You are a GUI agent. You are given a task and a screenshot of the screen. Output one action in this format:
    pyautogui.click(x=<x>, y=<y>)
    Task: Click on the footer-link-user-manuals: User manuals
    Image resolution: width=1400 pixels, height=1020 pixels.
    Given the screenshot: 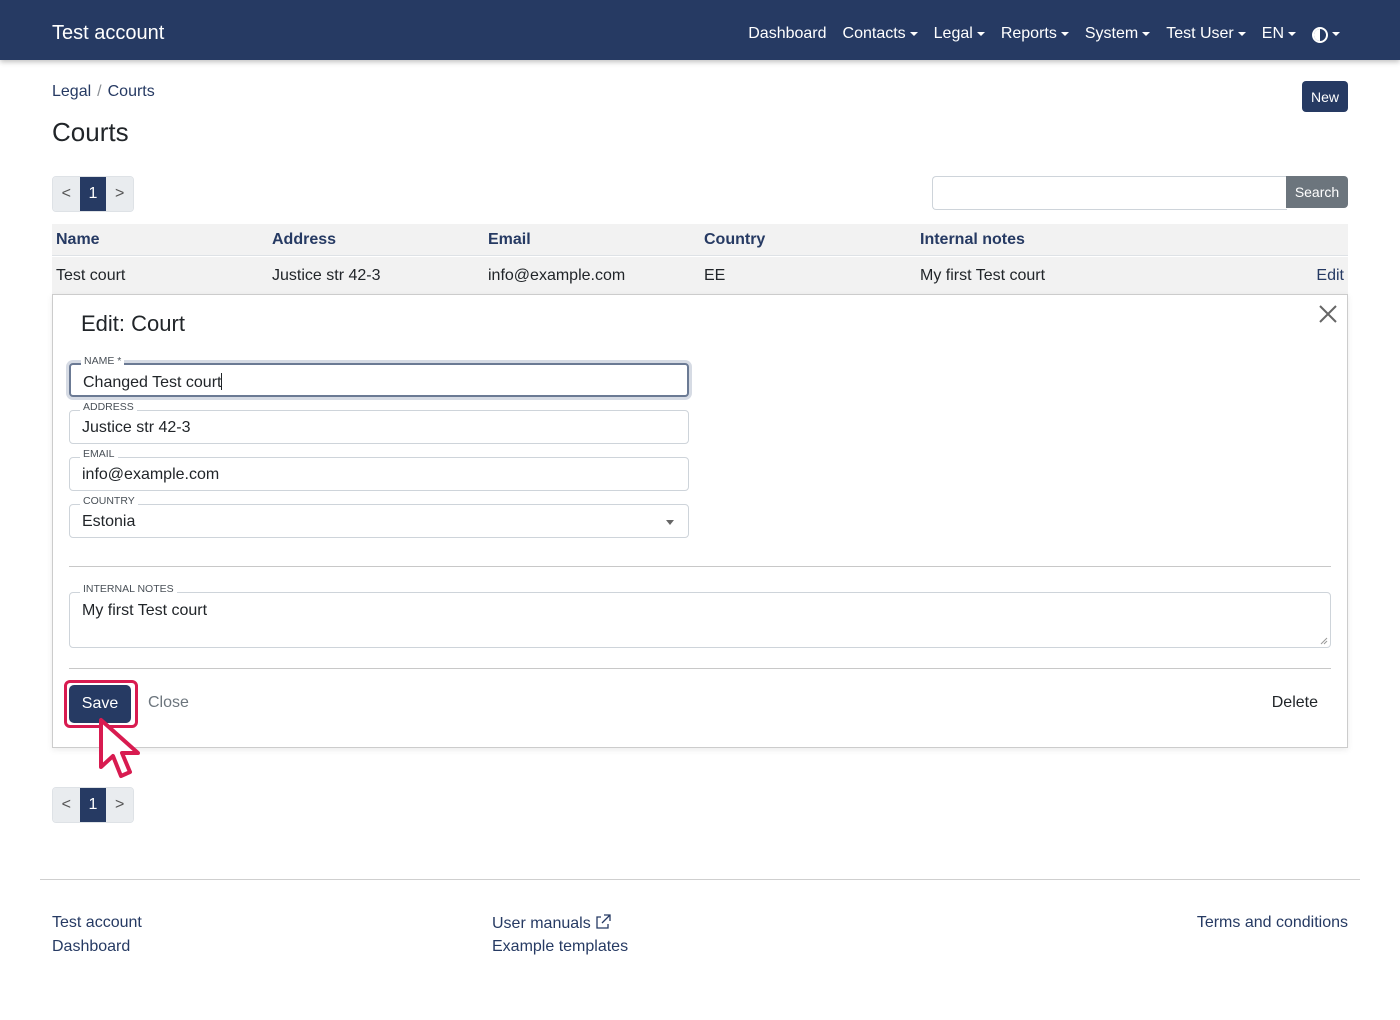 What is the action you would take?
    pyautogui.click(x=551, y=923)
    